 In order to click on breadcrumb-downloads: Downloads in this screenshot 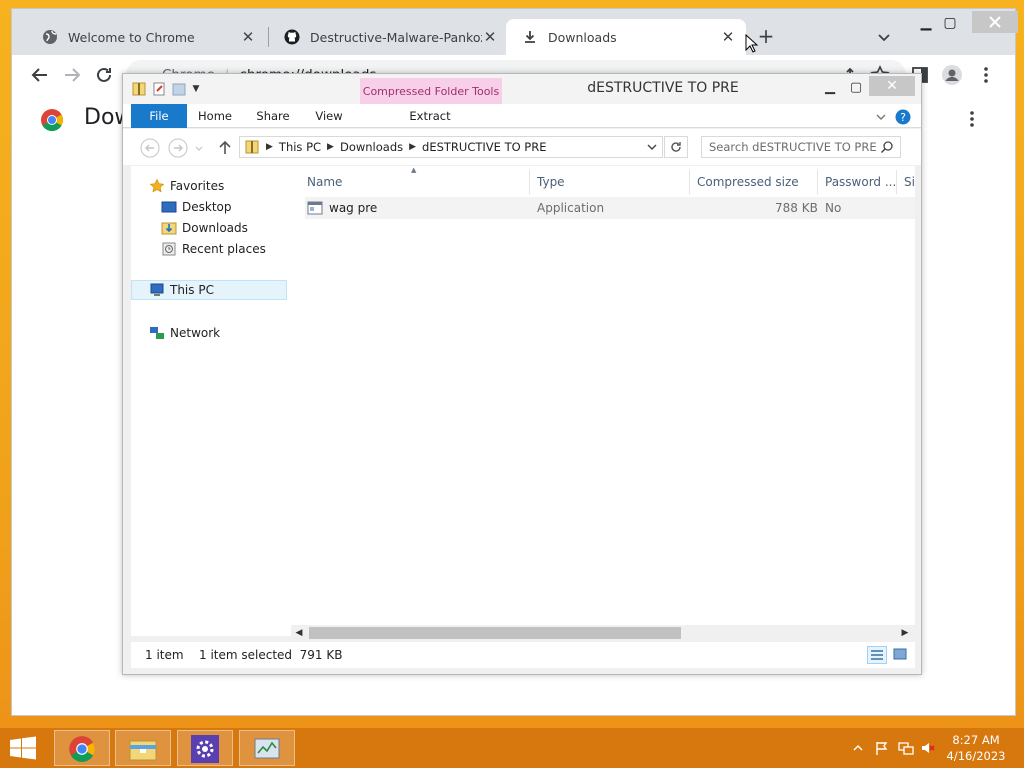, I will do `click(371, 147)`.